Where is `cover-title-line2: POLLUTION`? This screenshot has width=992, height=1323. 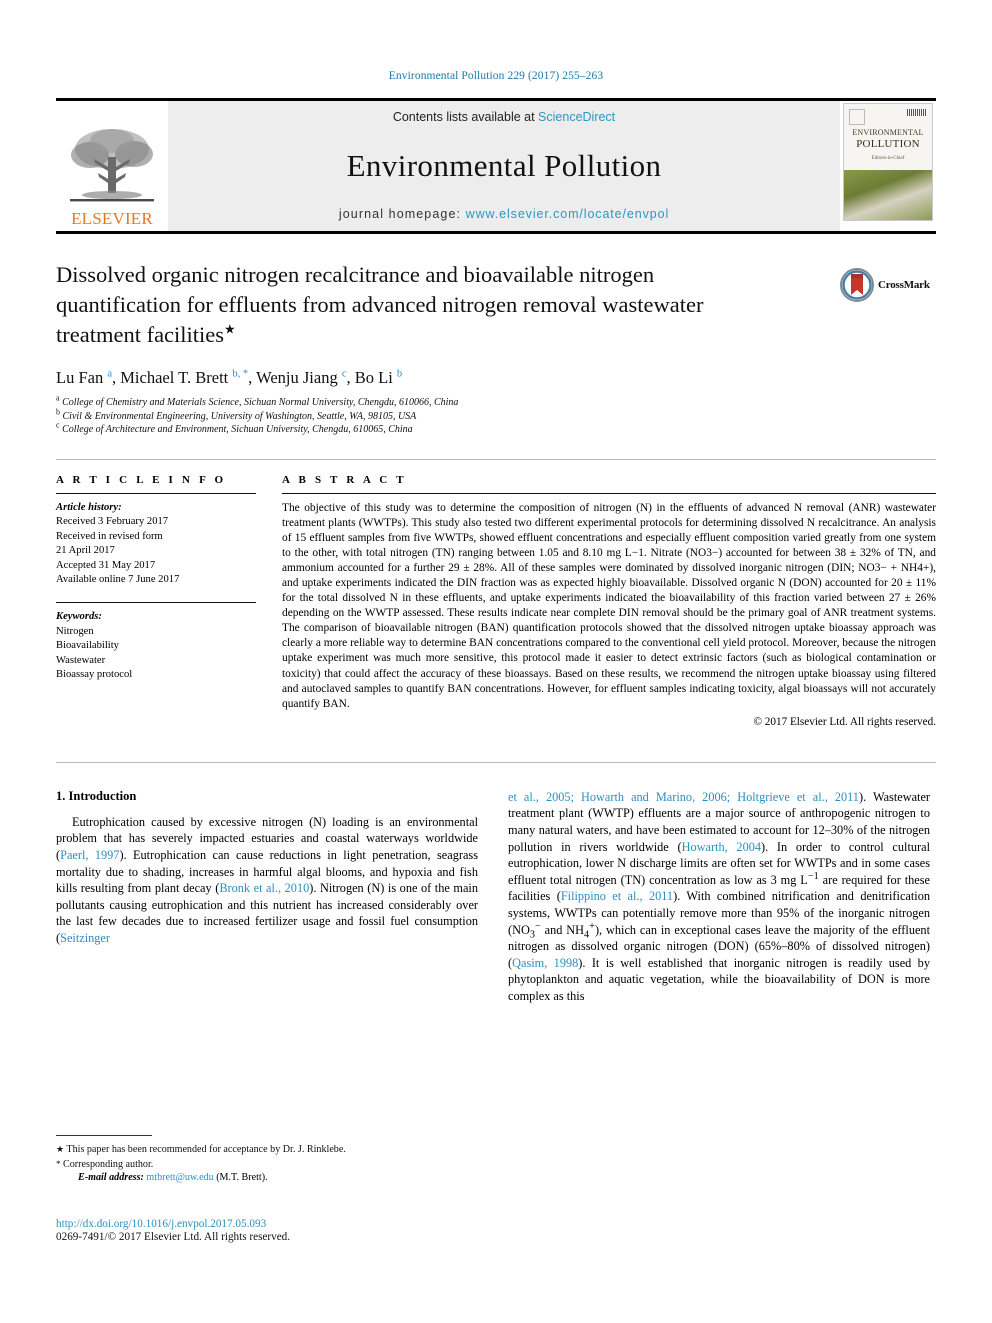 cover-title-line2: POLLUTION is located at coordinates (888, 144).